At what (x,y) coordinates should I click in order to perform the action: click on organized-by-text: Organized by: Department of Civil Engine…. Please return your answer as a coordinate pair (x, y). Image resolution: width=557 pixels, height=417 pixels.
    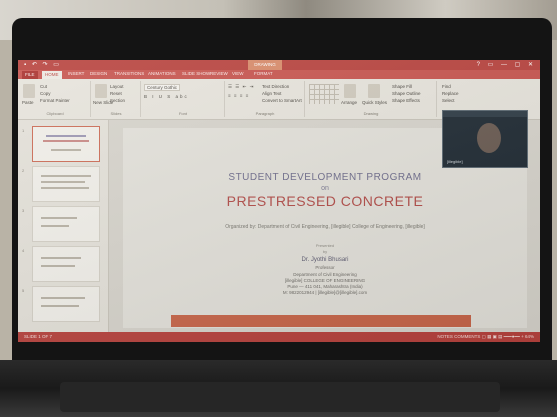
    Looking at the image, I should click on (325, 227).